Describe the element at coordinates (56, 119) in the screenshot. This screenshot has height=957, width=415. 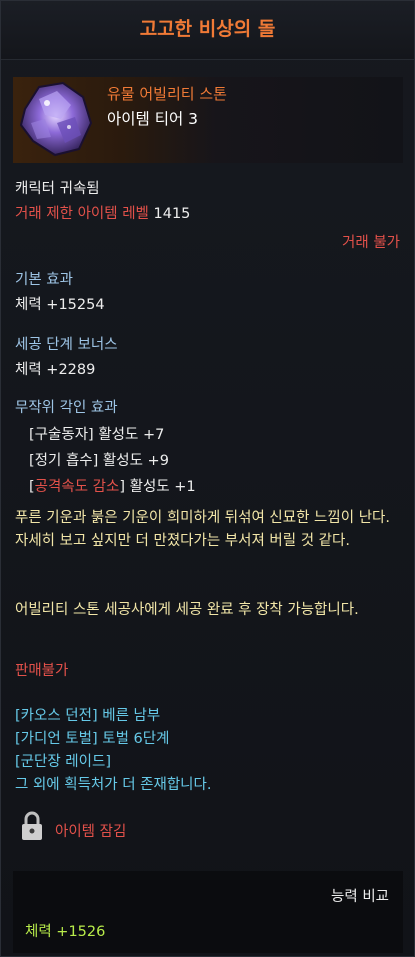
I see `purple-crystal-stone-icon` at that location.